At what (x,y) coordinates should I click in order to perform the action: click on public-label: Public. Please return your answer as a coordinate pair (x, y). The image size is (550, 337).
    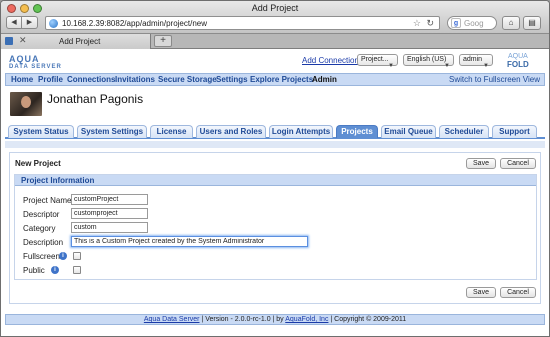
    Looking at the image, I should click on (34, 270).